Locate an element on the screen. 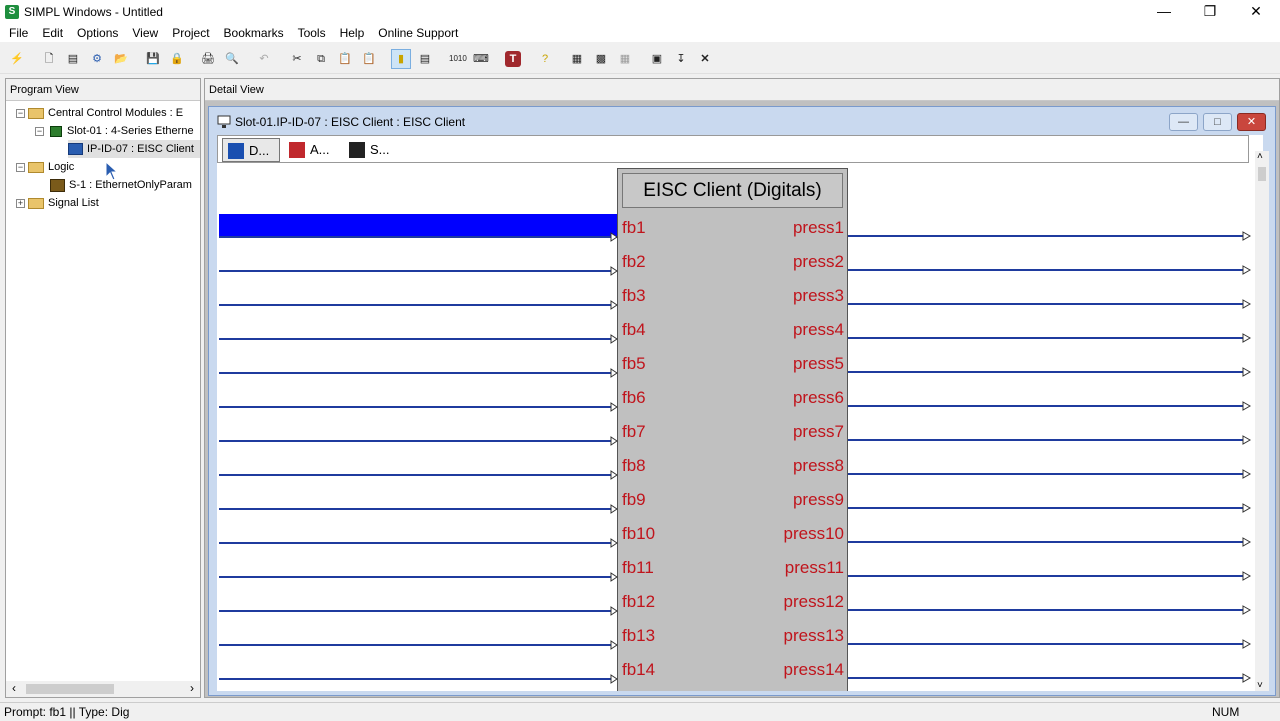 The width and height of the screenshot is (1280, 721). new-module-icon: ⚙ is located at coordinates (97, 59).